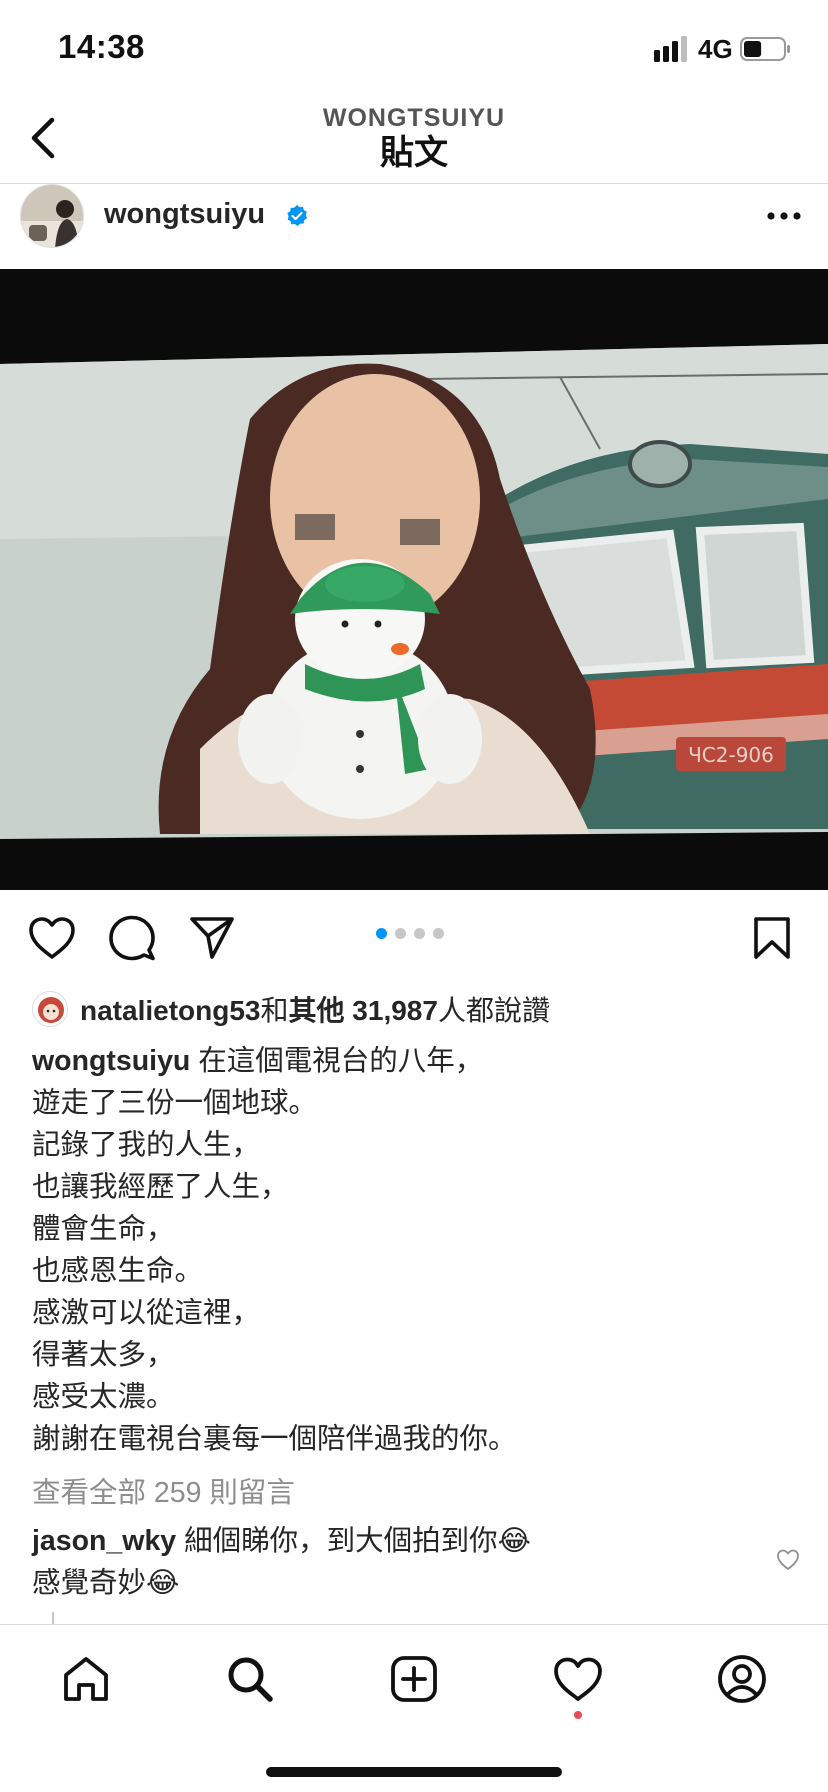 This screenshot has height=1792, width=828. Describe the element at coordinates (432, 1618) in the screenshot. I see `reply-thread-cutoff` at that location.